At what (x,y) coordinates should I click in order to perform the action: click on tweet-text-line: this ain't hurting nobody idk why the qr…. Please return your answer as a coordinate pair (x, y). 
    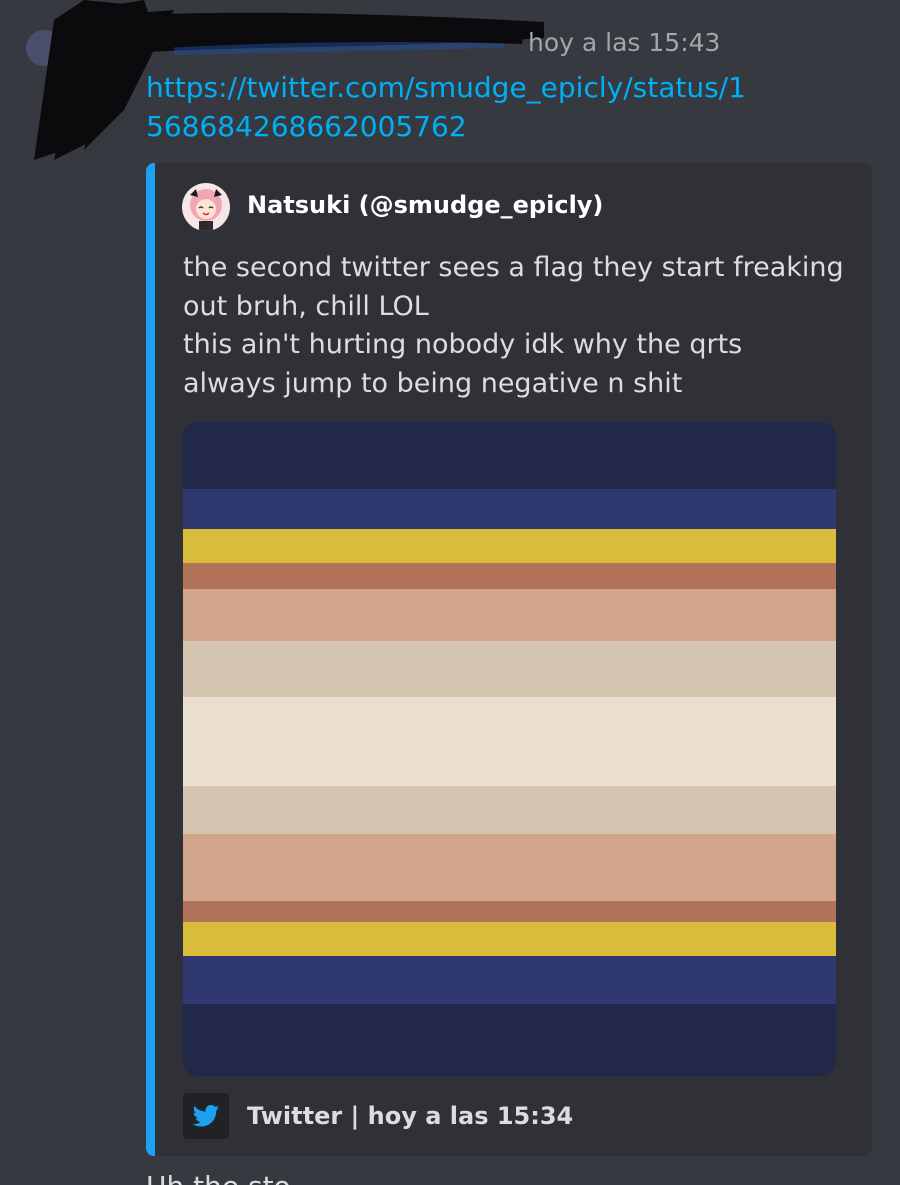
    Looking at the image, I should click on (463, 344).